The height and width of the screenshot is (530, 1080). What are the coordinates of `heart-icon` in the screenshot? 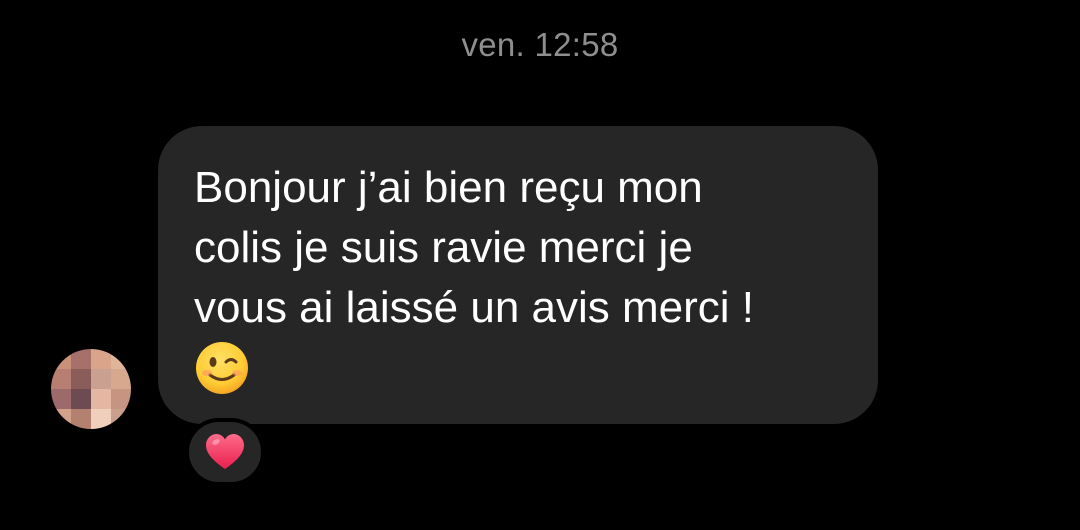 It's located at (225, 451).